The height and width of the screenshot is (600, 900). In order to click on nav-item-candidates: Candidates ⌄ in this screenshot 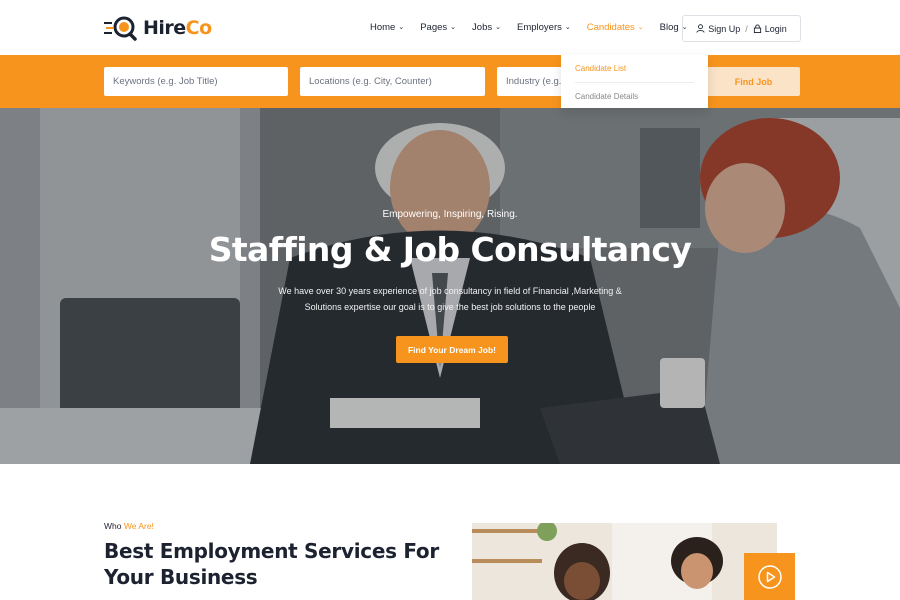, I will do `click(615, 27)`.